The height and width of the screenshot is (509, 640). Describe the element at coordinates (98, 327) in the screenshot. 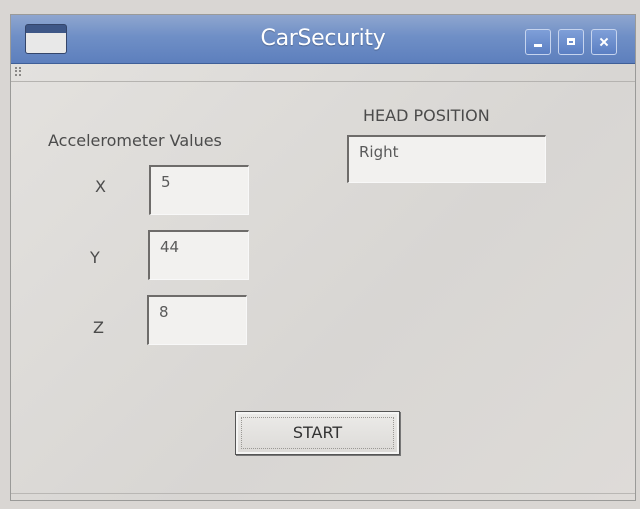

I see `z-label: Z` at that location.